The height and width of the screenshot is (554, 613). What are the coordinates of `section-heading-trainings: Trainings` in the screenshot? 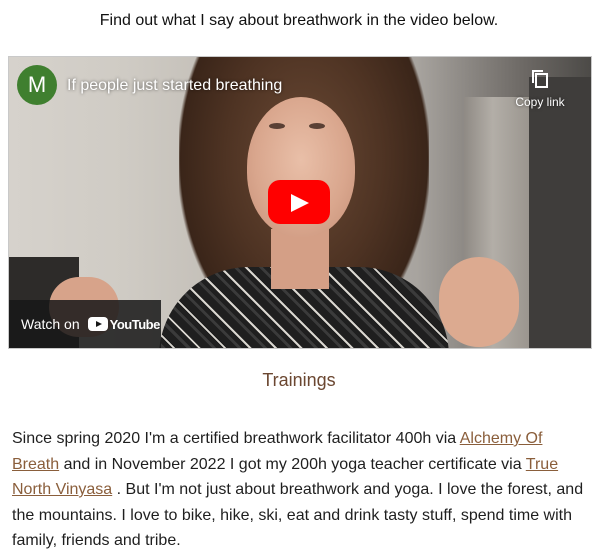 It's located at (299, 380).